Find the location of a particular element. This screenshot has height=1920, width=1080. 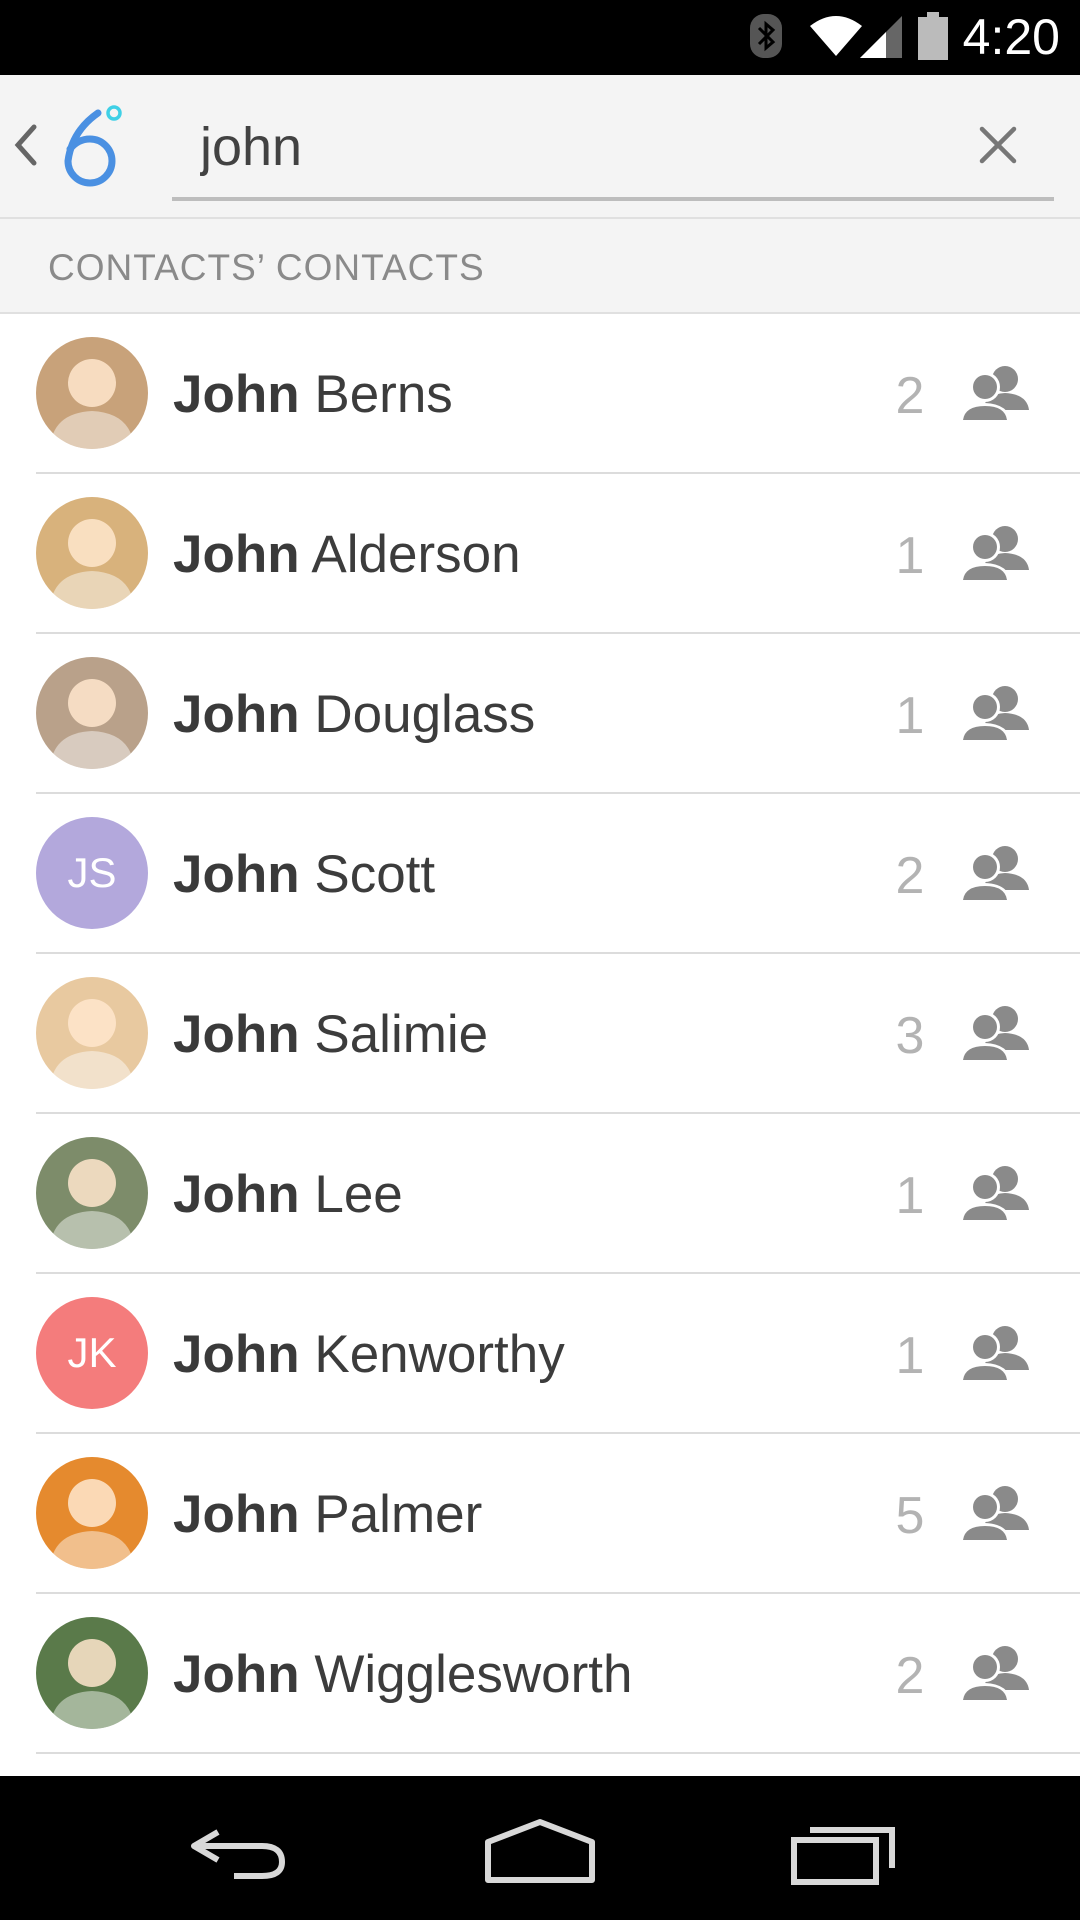

contact-name: John Scott is located at coordinates (304, 874).